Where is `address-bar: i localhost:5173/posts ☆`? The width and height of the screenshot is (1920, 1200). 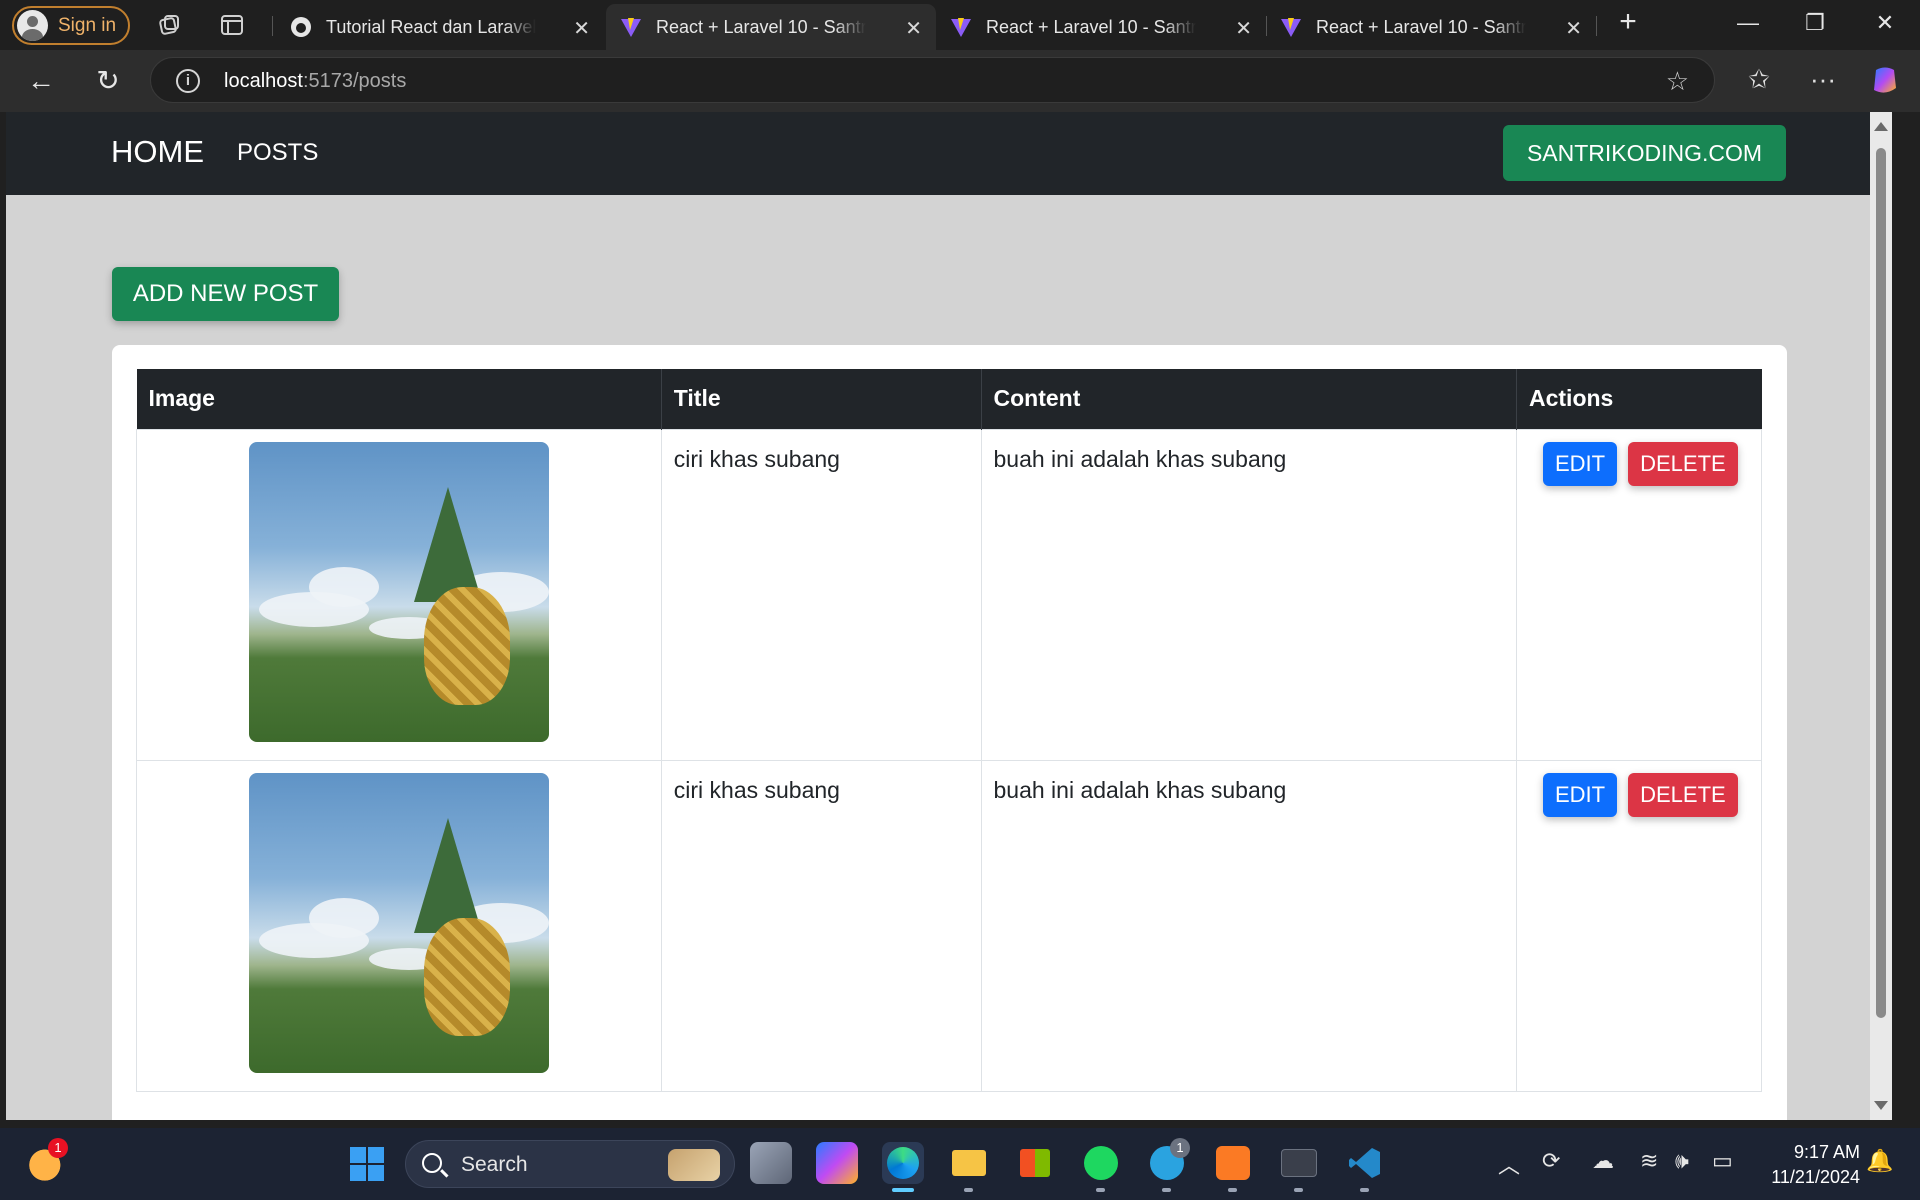
address-bar: i localhost:5173/posts ☆ is located at coordinates (932, 80).